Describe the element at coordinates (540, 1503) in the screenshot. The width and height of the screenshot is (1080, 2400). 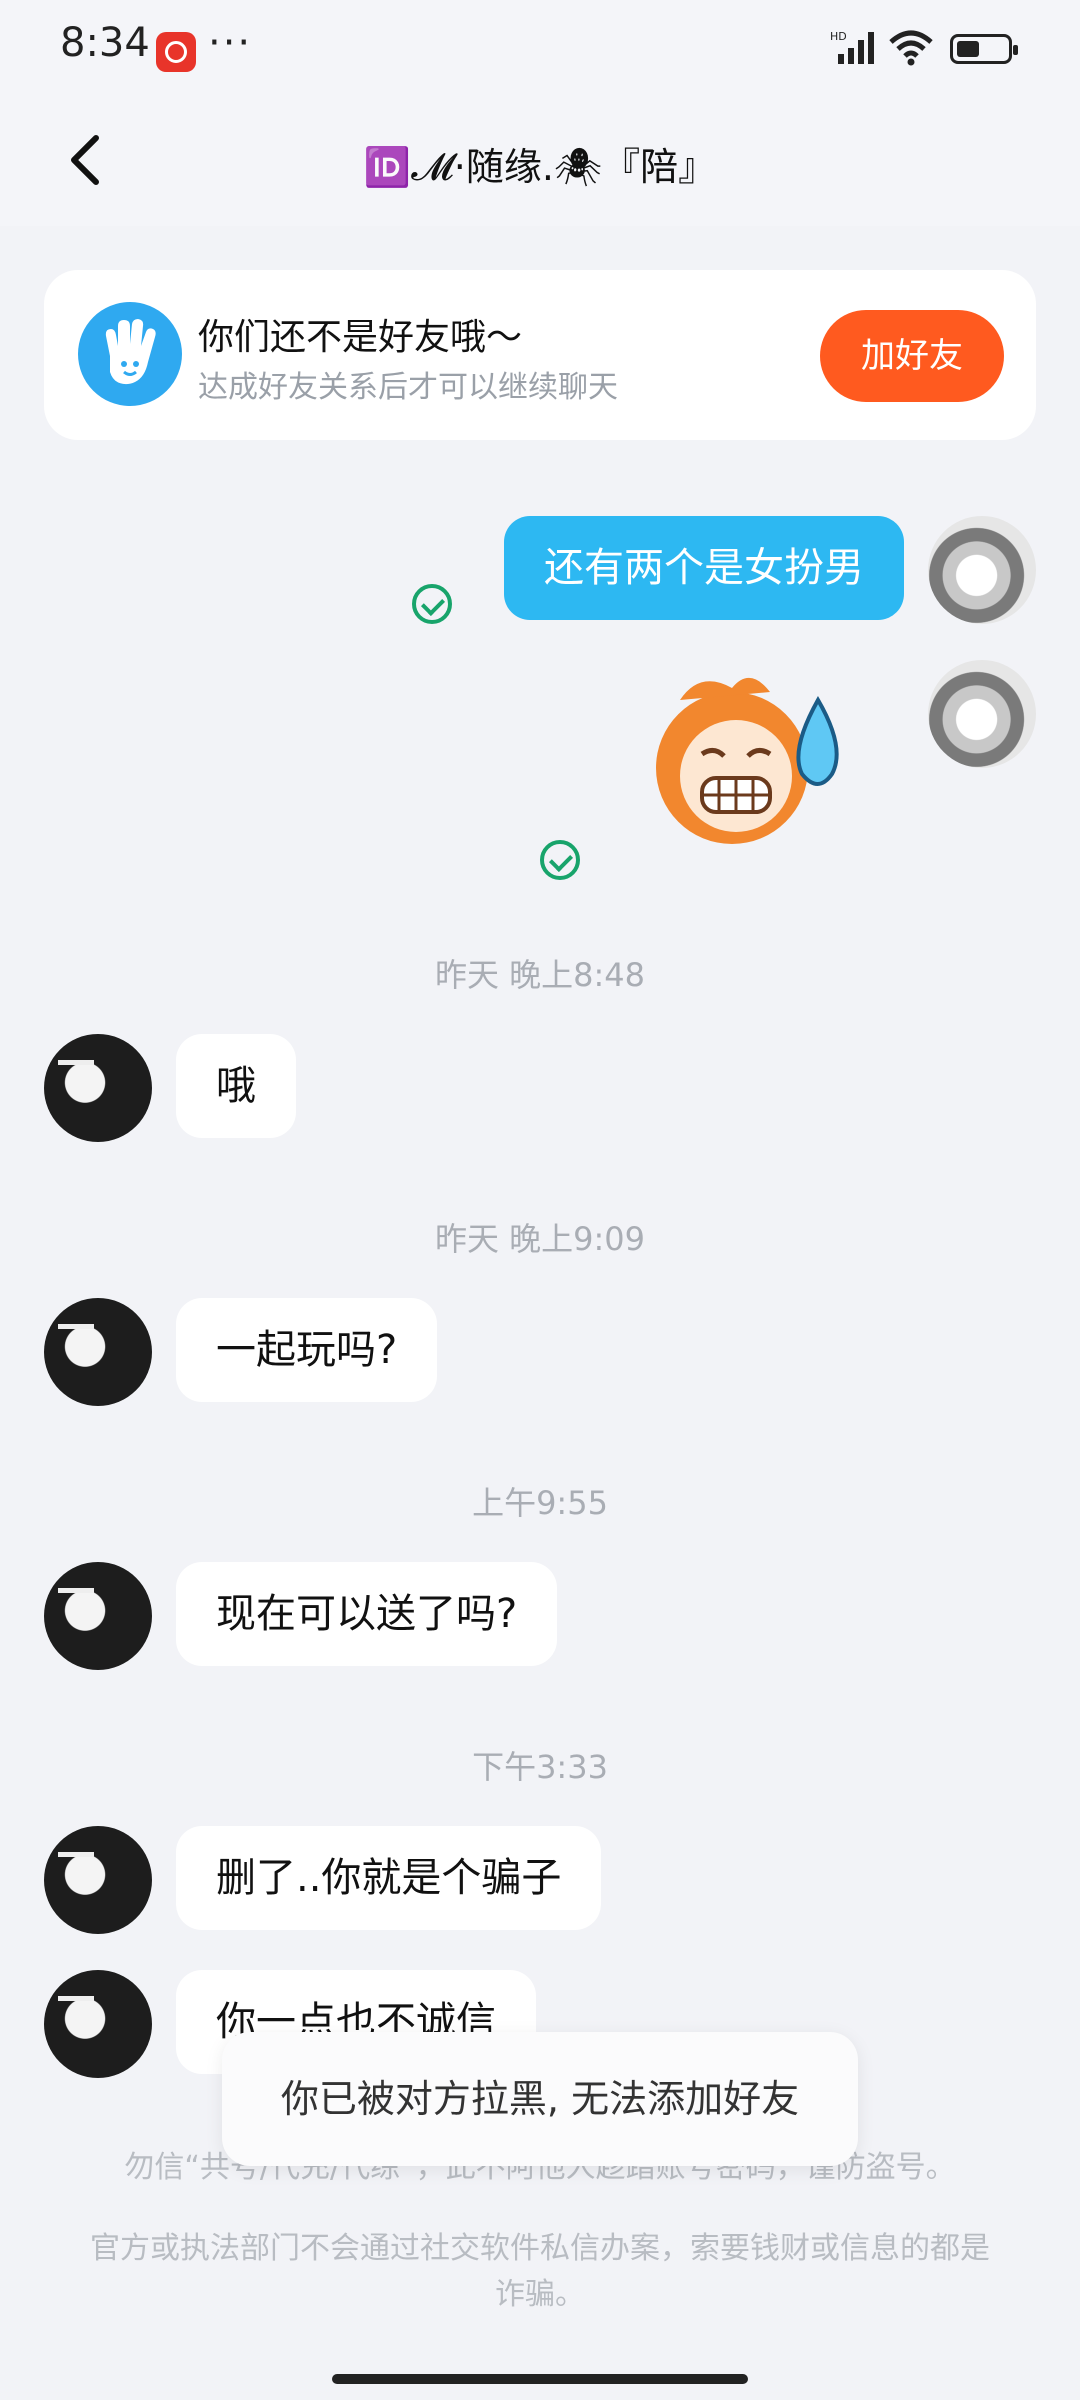
I see `timestamp: 上午9:55` at that location.